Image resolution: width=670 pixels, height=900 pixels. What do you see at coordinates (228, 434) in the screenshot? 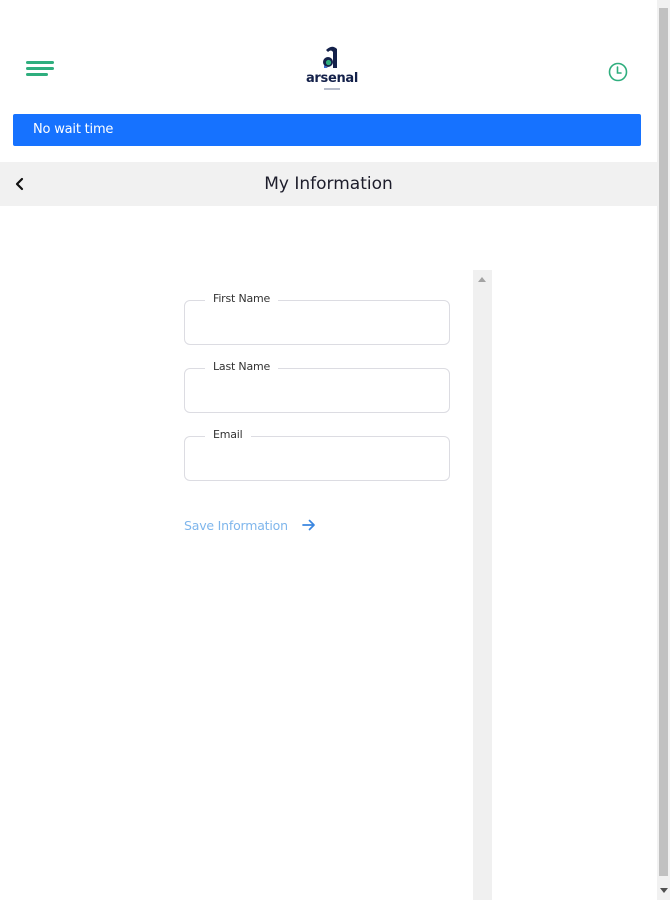
I see `email-label: Email` at bounding box center [228, 434].